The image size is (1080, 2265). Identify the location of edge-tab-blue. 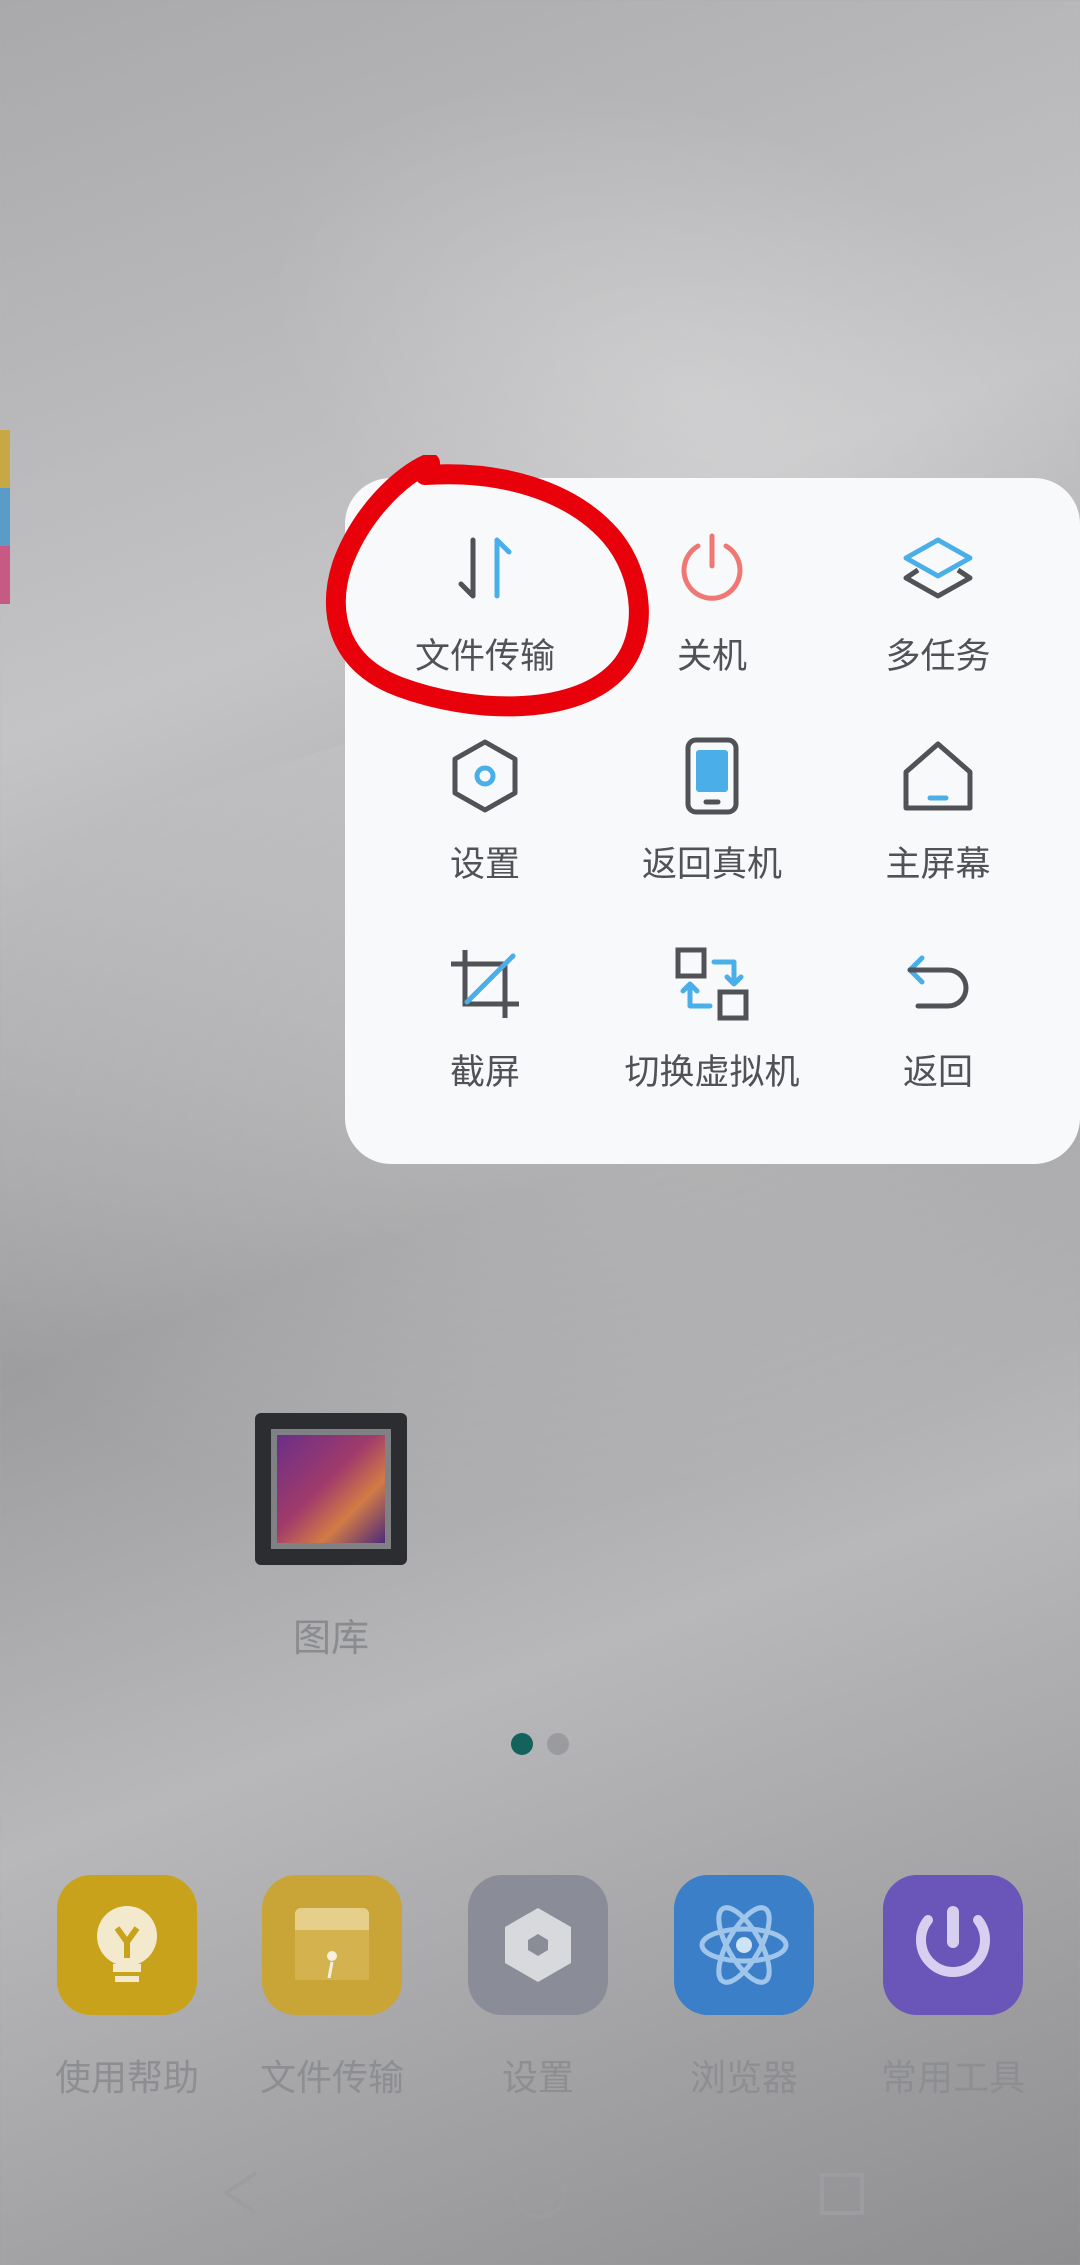
(5, 517).